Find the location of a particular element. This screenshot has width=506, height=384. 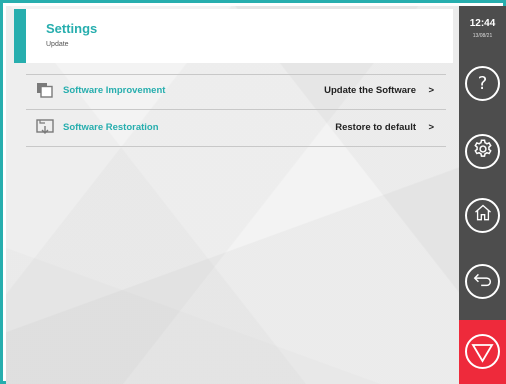

back-arrow-icon is located at coordinates (483, 281).